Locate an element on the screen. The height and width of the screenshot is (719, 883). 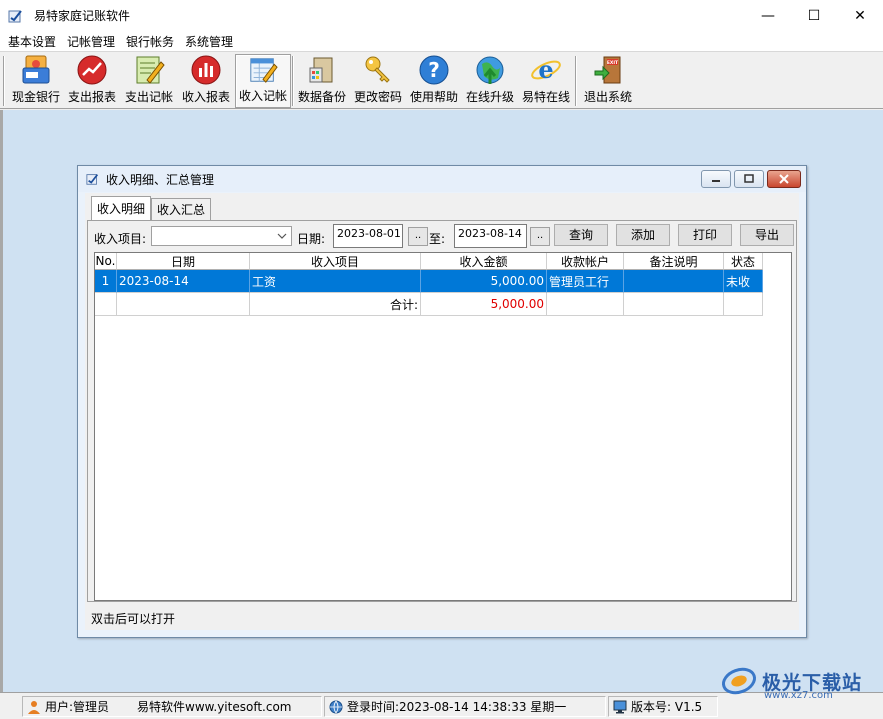
status-user: 用户:管理员 is located at coordinates (77, 707).